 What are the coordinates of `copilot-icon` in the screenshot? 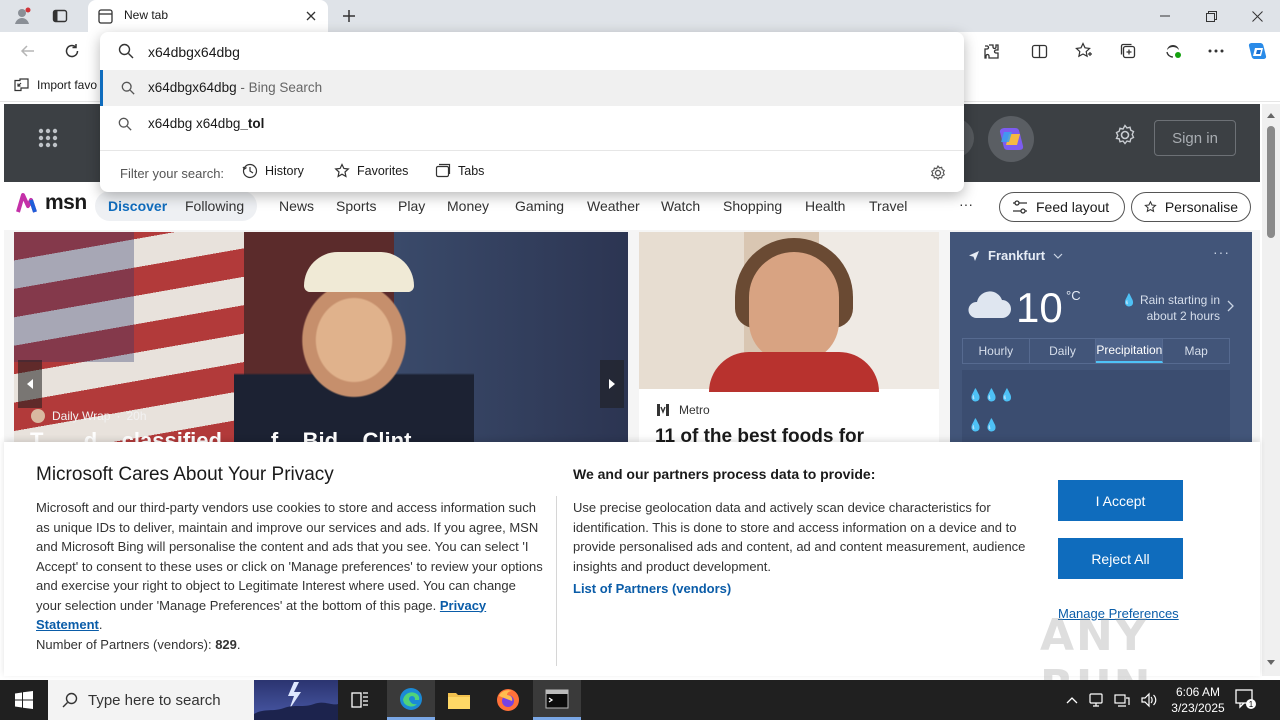 It's located at (1257, 51).